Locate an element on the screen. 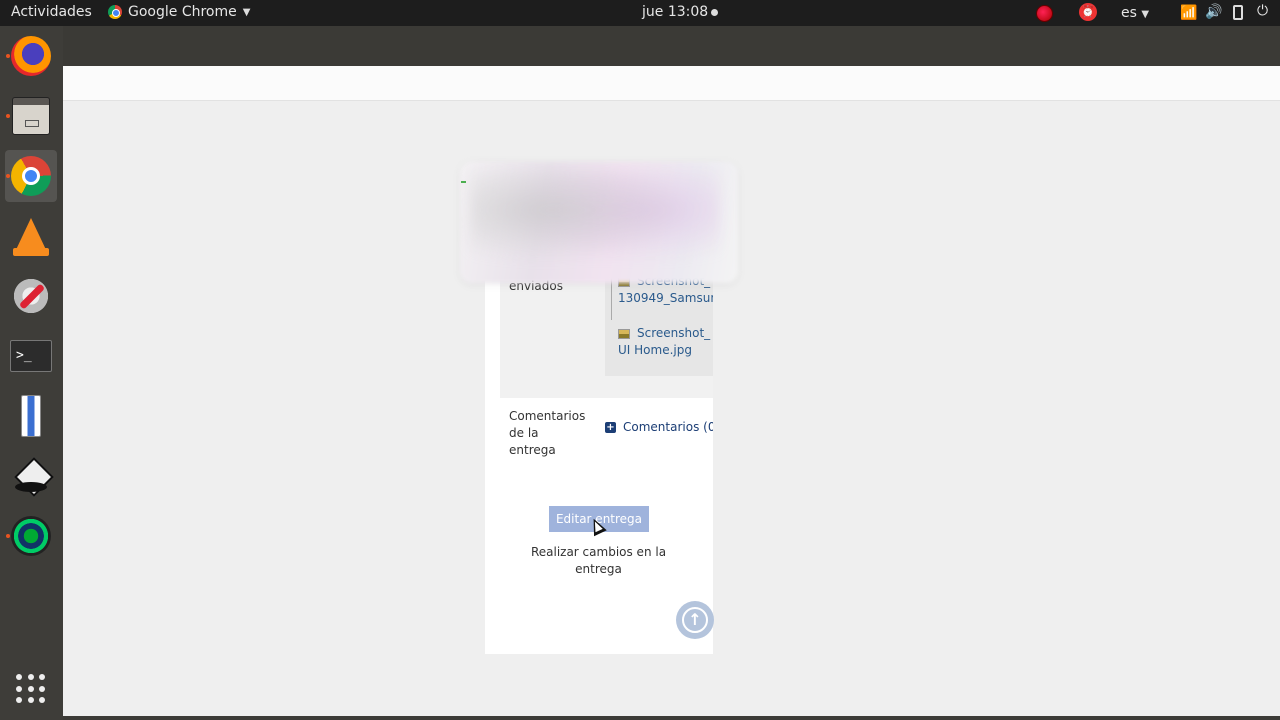 This screenshot has height=720, width=1280. ruler-icon is located at coordinates (31, 416).